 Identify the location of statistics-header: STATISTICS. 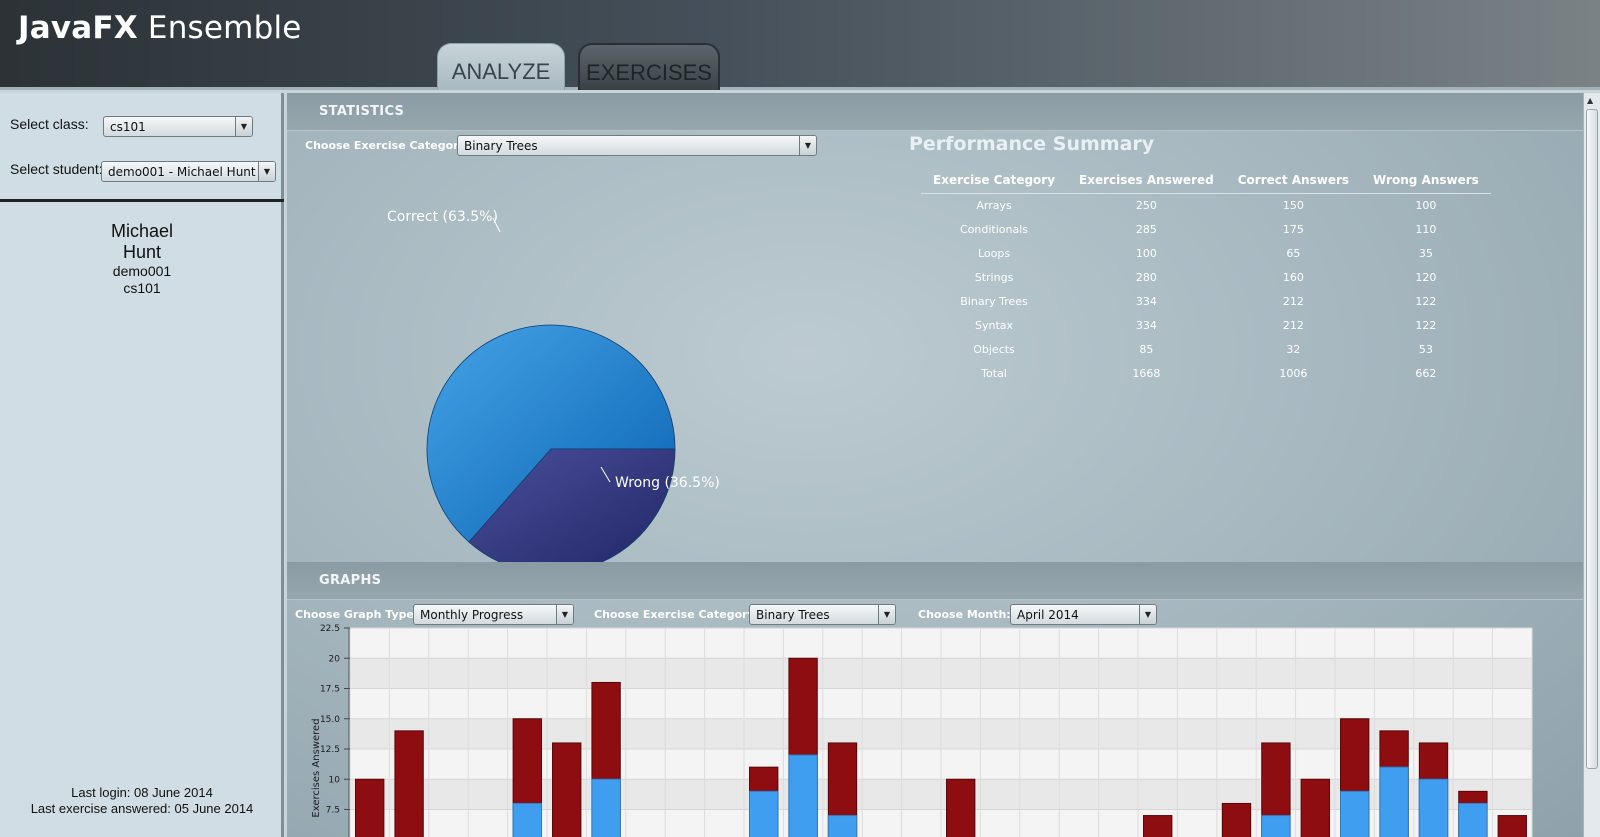
(935, 112).